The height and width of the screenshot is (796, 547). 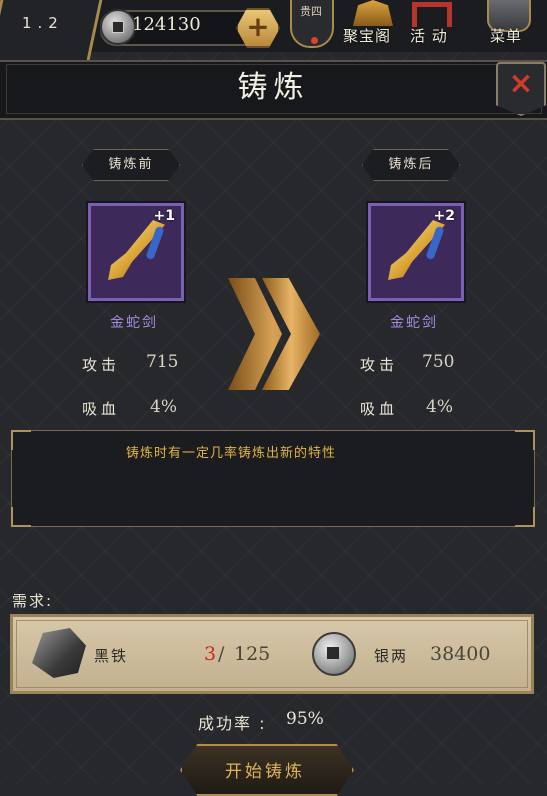 I want to click on vip-text: 贵四, so click(x=311, y=11).